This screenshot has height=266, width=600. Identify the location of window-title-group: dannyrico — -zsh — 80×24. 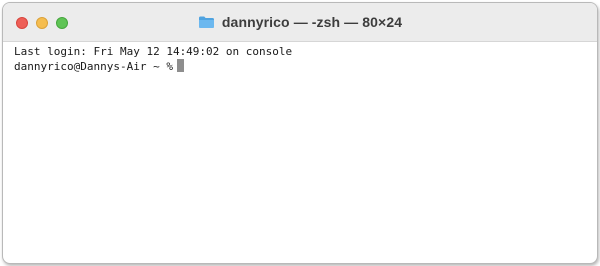
(300, 22).